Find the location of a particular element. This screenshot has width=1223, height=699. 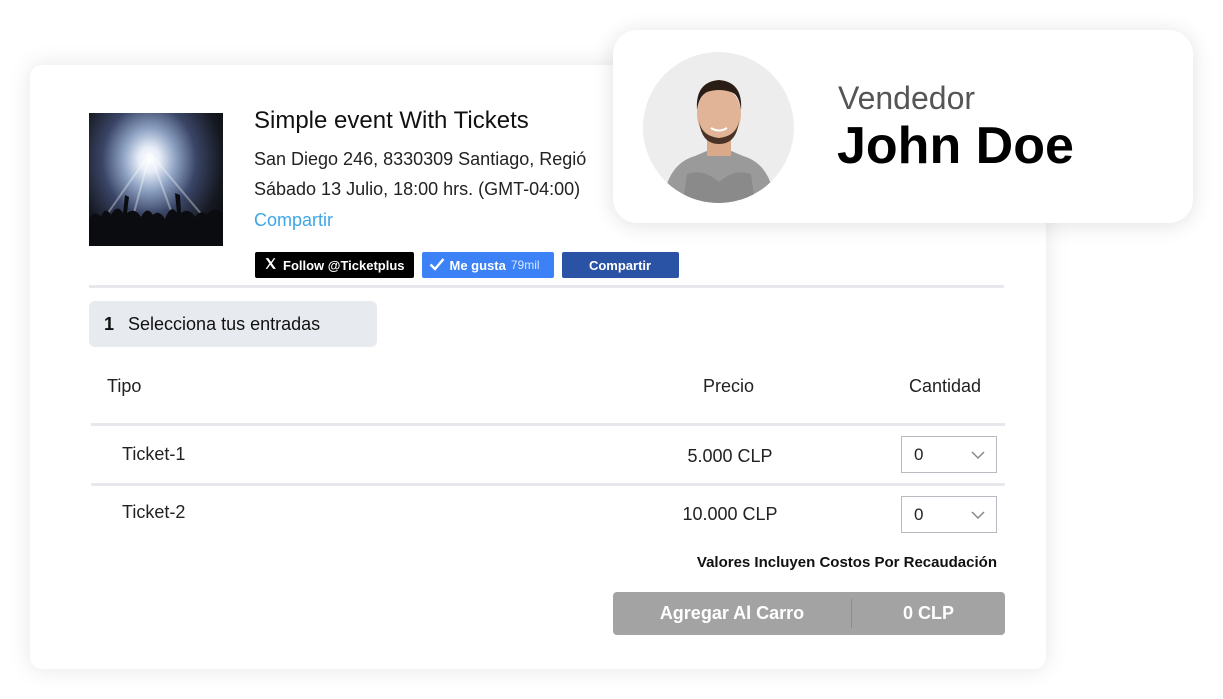

ticket-price: 5.000 CLP is located at coordinates (730, 456).